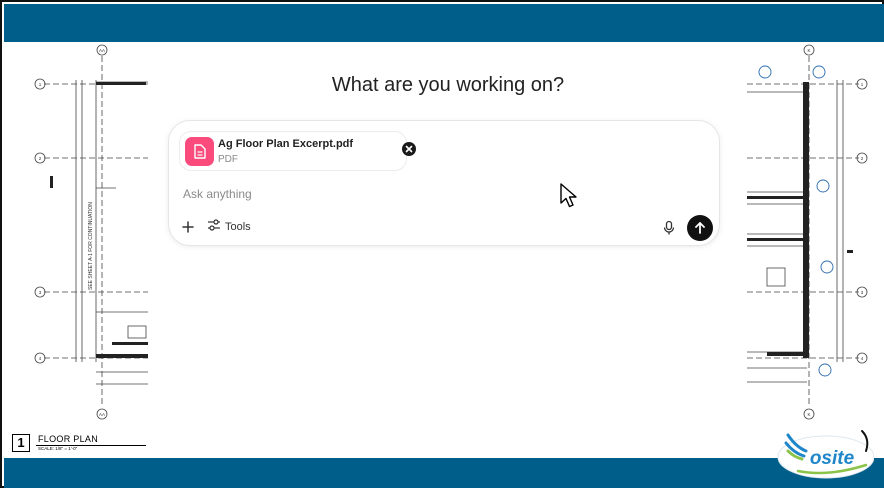 The height and width of the screenshot is (488, 884). What do you see at coordinates (862, 158) in the screenshot?
I see `grid-label-right-2: 2` at bounding box center [862, 158].